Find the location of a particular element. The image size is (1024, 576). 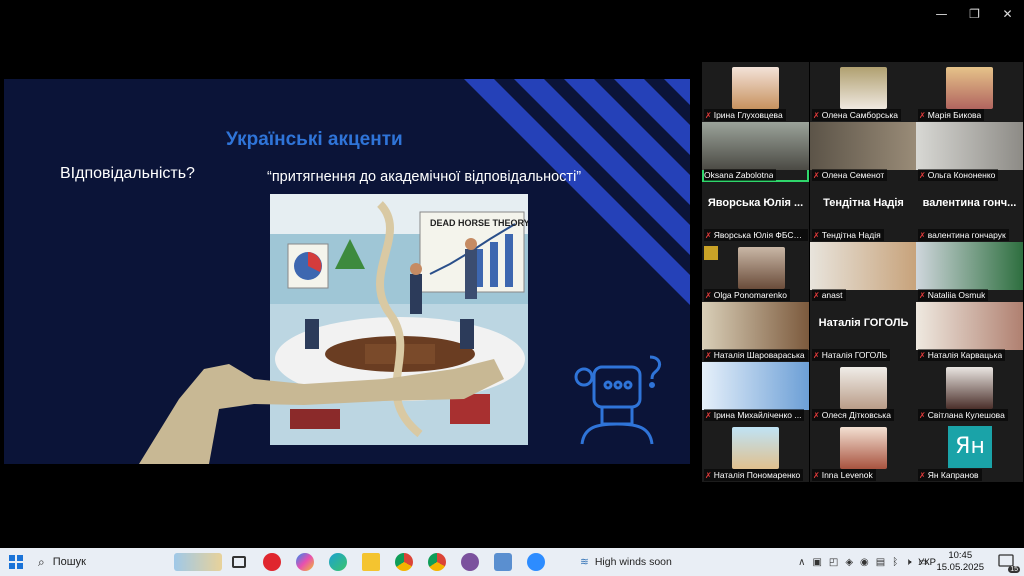

windows-icon is located at coordinates (16, 562).